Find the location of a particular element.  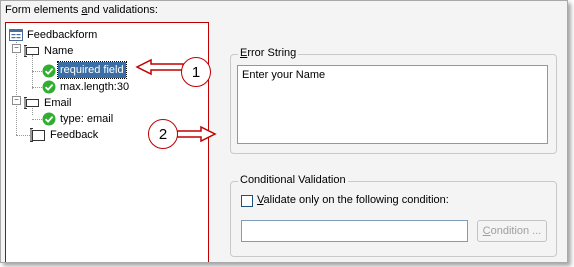

callout-2: 2 is located at coordinates (163, 134).